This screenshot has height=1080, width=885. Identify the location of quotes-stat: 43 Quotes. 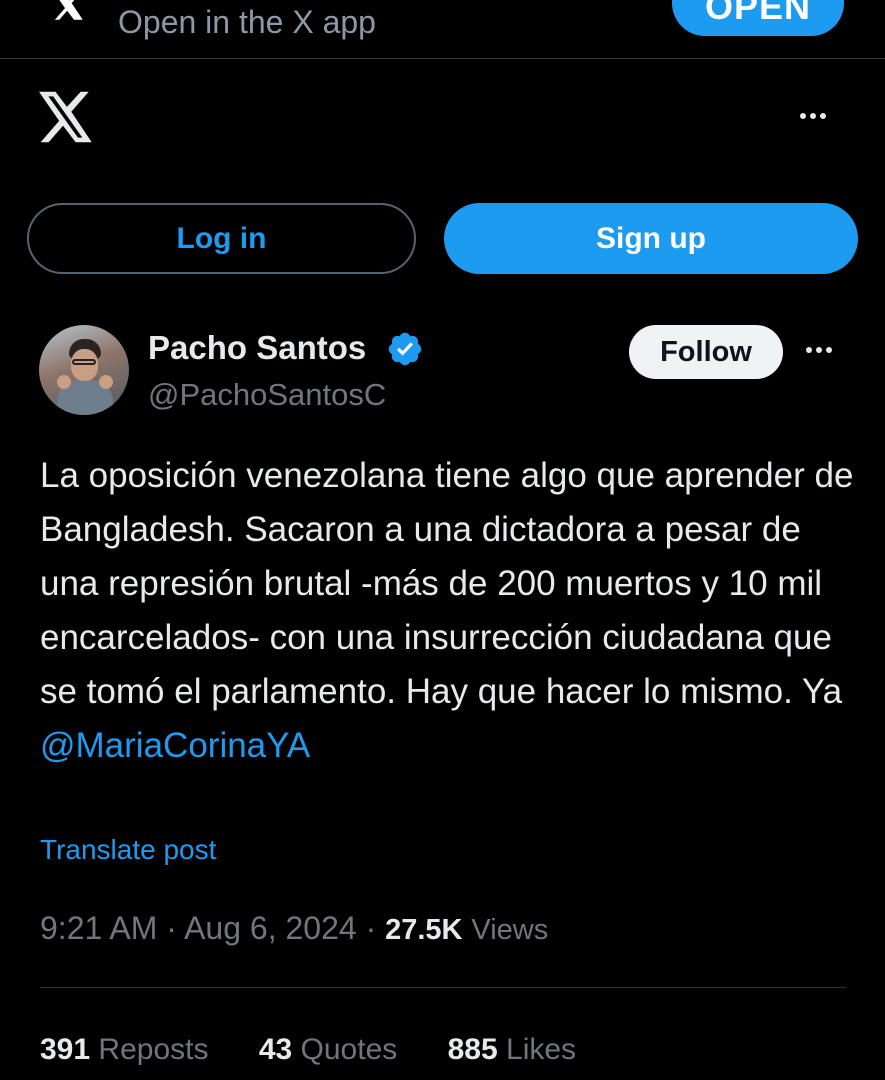
(328, 1050).